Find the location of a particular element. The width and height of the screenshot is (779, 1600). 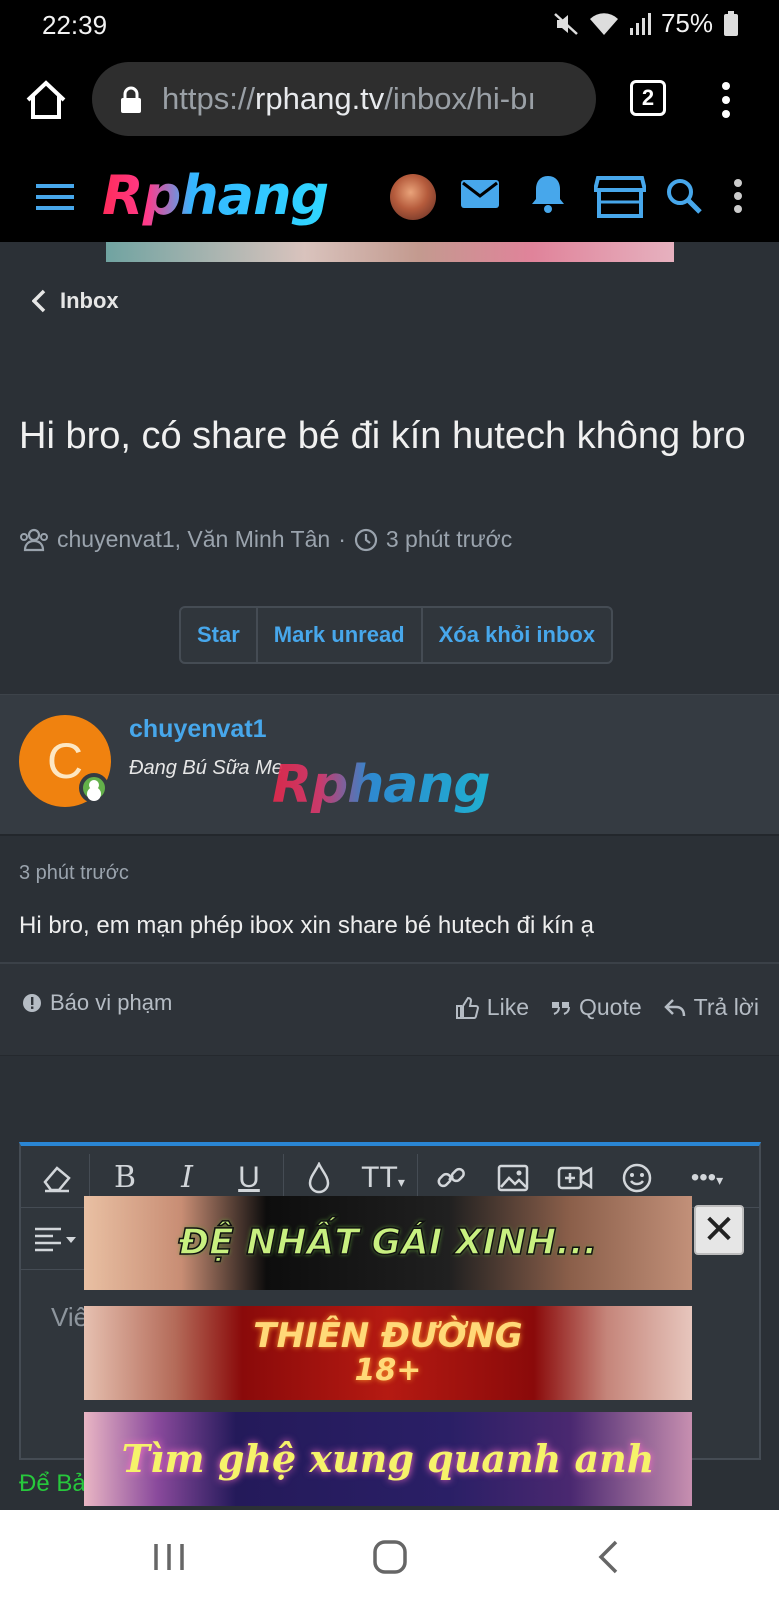

align-icon is located at coordinates (55, 1240).